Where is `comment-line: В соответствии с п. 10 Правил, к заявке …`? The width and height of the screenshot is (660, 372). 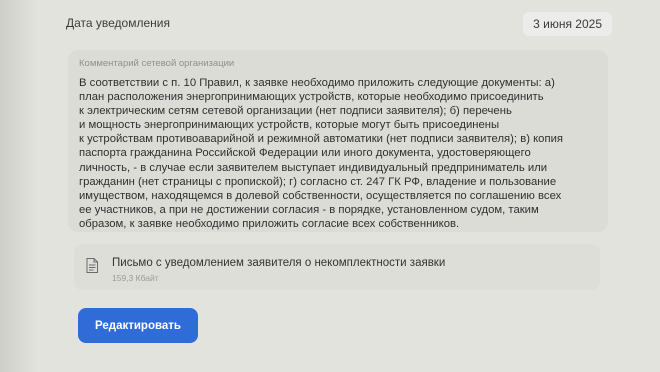
comment-line: В соответствии с п. 10 Правил, к заявке … is located at coordinates (317, 83).